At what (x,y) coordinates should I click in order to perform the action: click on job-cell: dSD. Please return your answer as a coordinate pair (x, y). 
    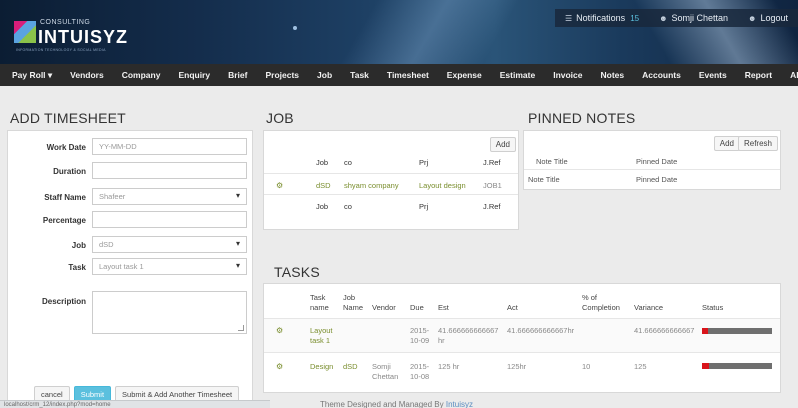
    Looking at the image, I should click on (323, 185).